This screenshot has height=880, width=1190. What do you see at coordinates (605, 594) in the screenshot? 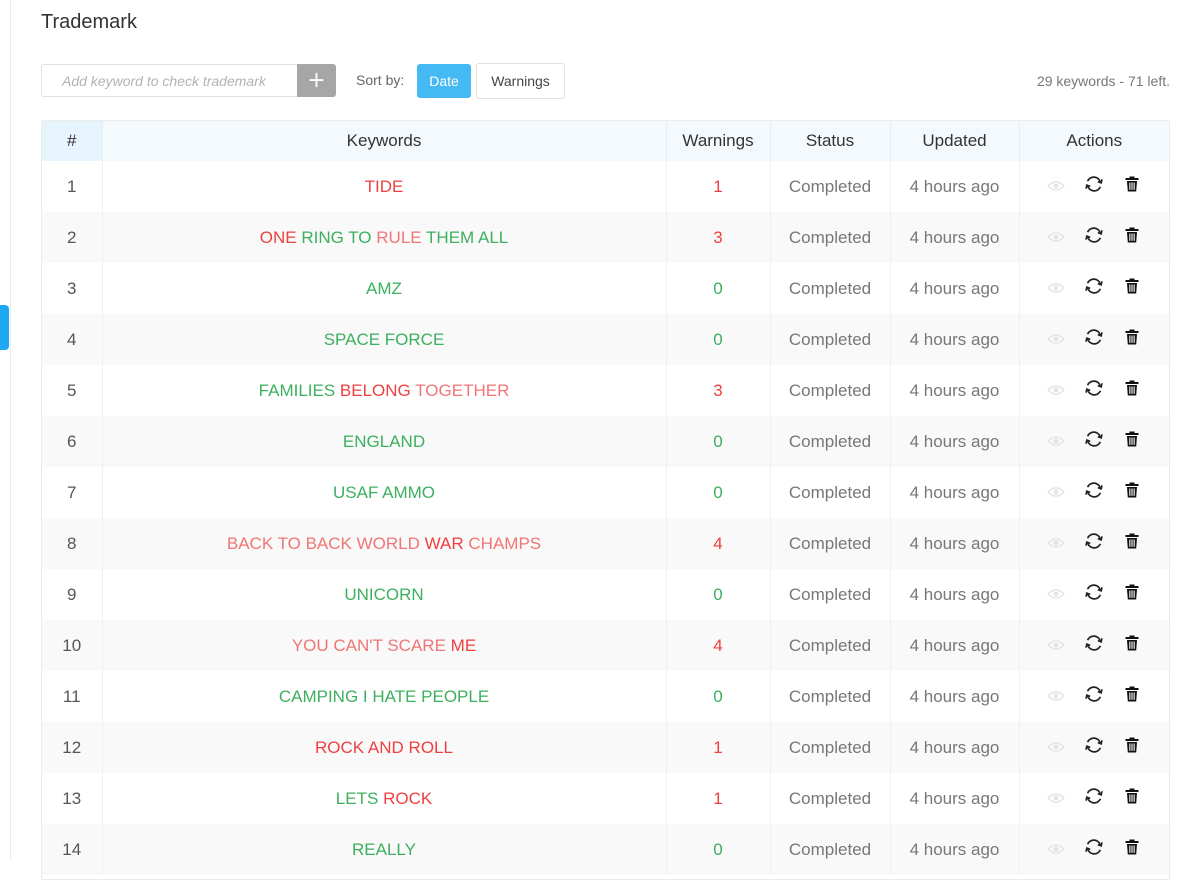
I see `table-row: 9 UNICORN 0 Completed 4 hours ago` at bounding box center [605, 594].